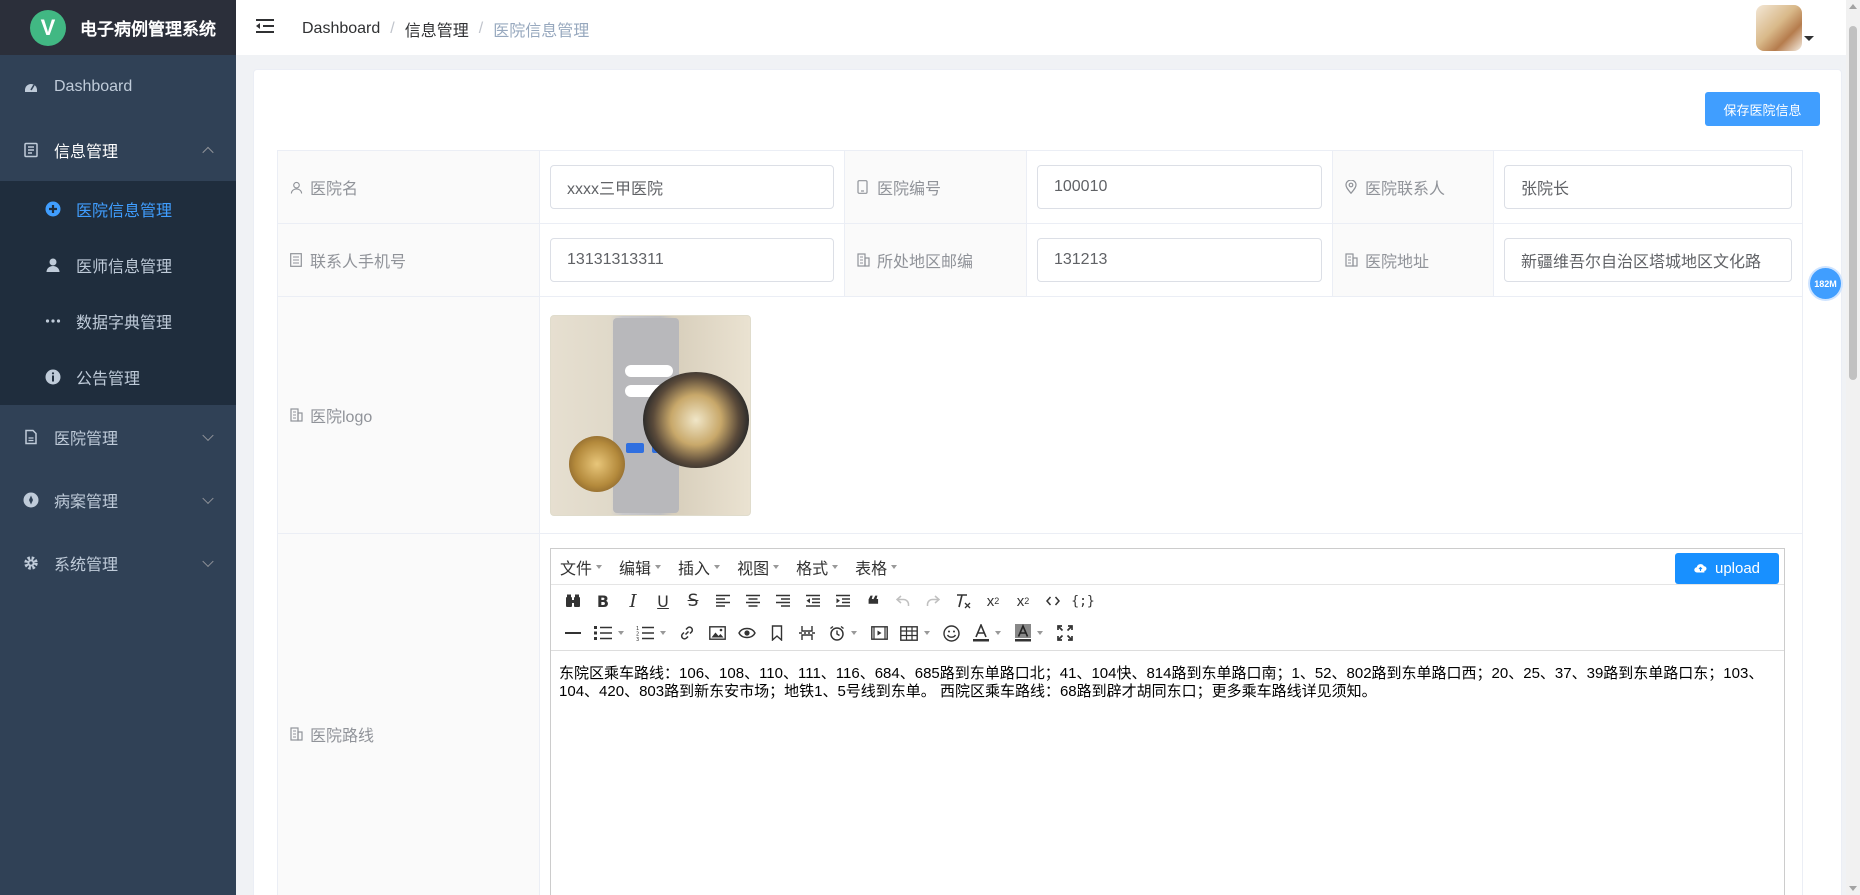  What do you see at coordinates (1065, 633) in the screenshot?
I see `fullscreen-icon` at bounding box center [1065, 633].